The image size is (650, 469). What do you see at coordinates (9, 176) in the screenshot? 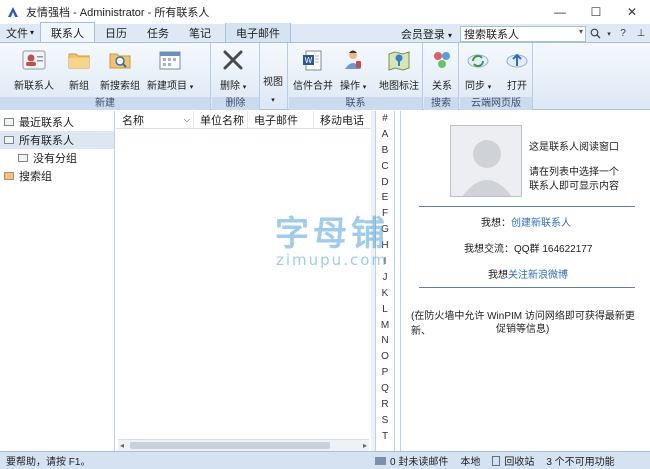
I see `search-folder-icon` at bounding box center [9, 176].